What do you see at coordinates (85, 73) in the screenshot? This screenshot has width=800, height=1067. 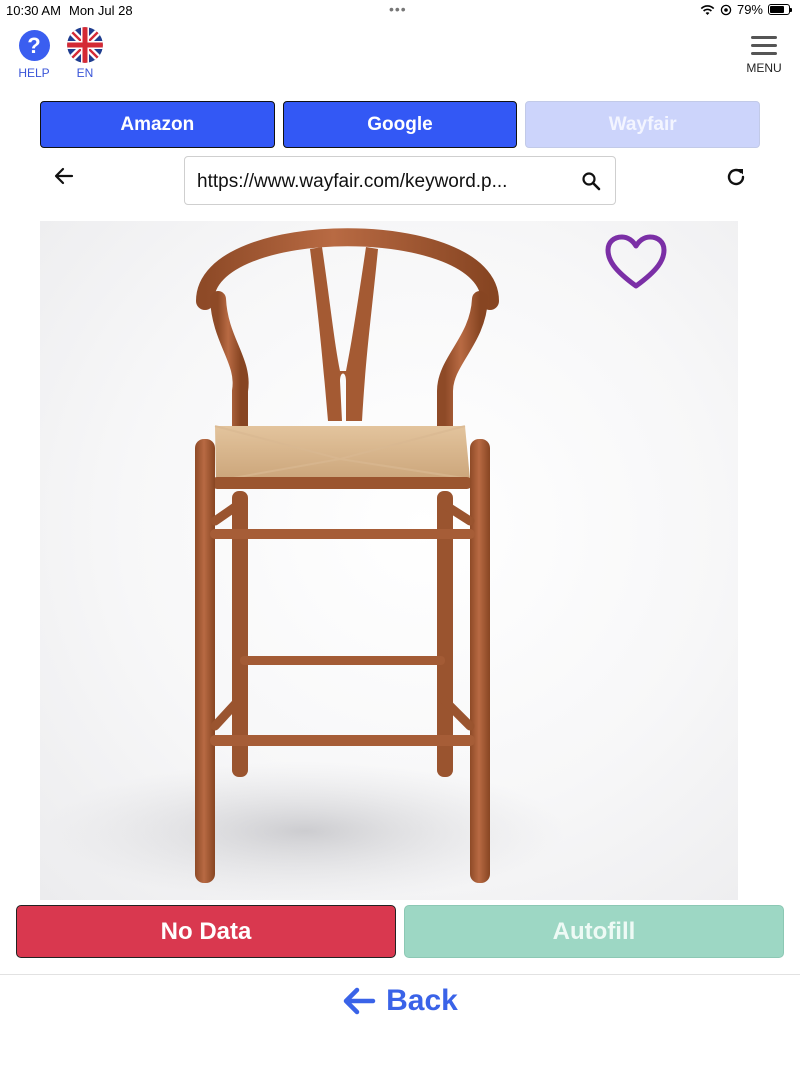 I see `language-label: EN` at bounding box center [85, 73].